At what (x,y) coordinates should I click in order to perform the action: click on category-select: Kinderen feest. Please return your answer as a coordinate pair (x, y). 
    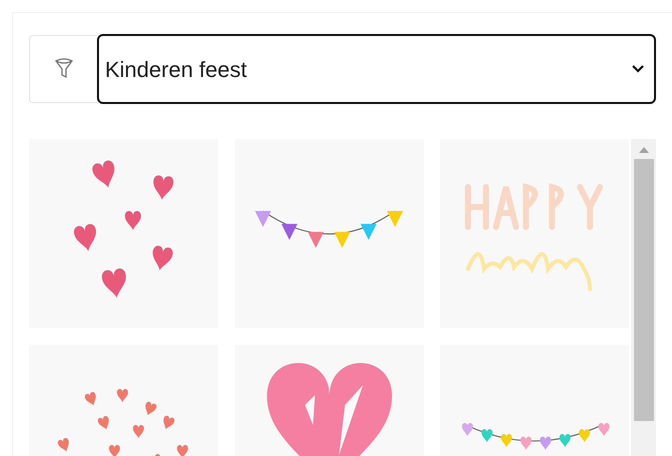
    Looking at the image, I should click on (376, 69).